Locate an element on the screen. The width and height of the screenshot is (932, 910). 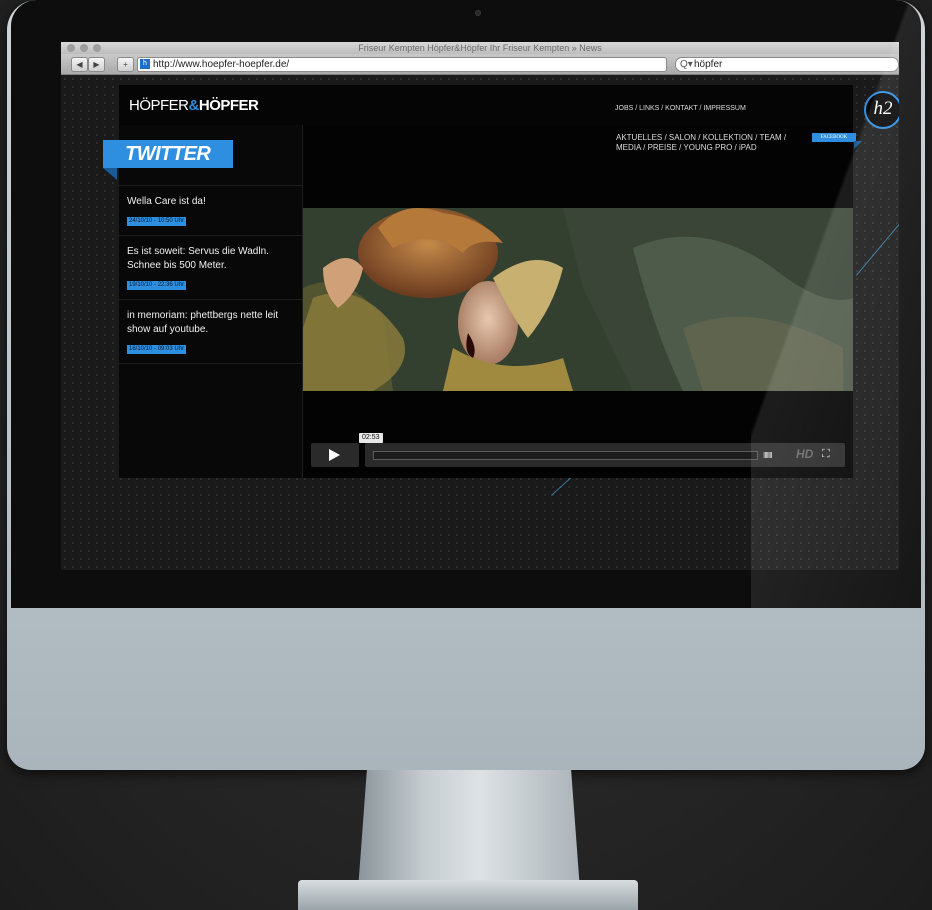
time-tooltip: 02:53 is located at coordinates (371, 438).